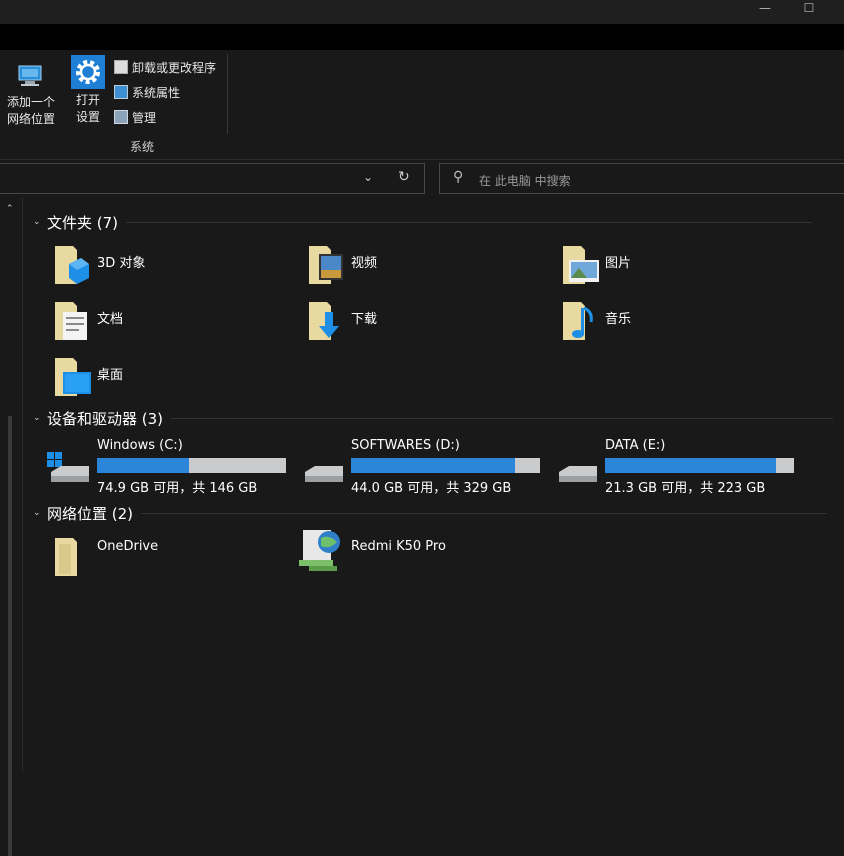 The height and width of the screenshot is (856, 844). Describe the element at coordinates (151, 271) in the screenshot. I see `folder-3d-objects: 3D 对象` at that location.